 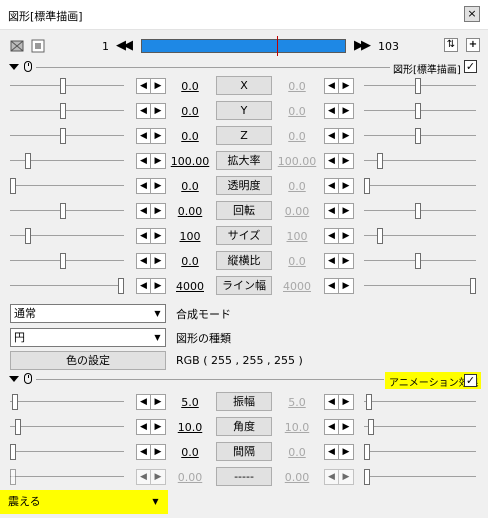 I want to click on blend-mode-select: 通常 ▼, so click(x=88, y=313).